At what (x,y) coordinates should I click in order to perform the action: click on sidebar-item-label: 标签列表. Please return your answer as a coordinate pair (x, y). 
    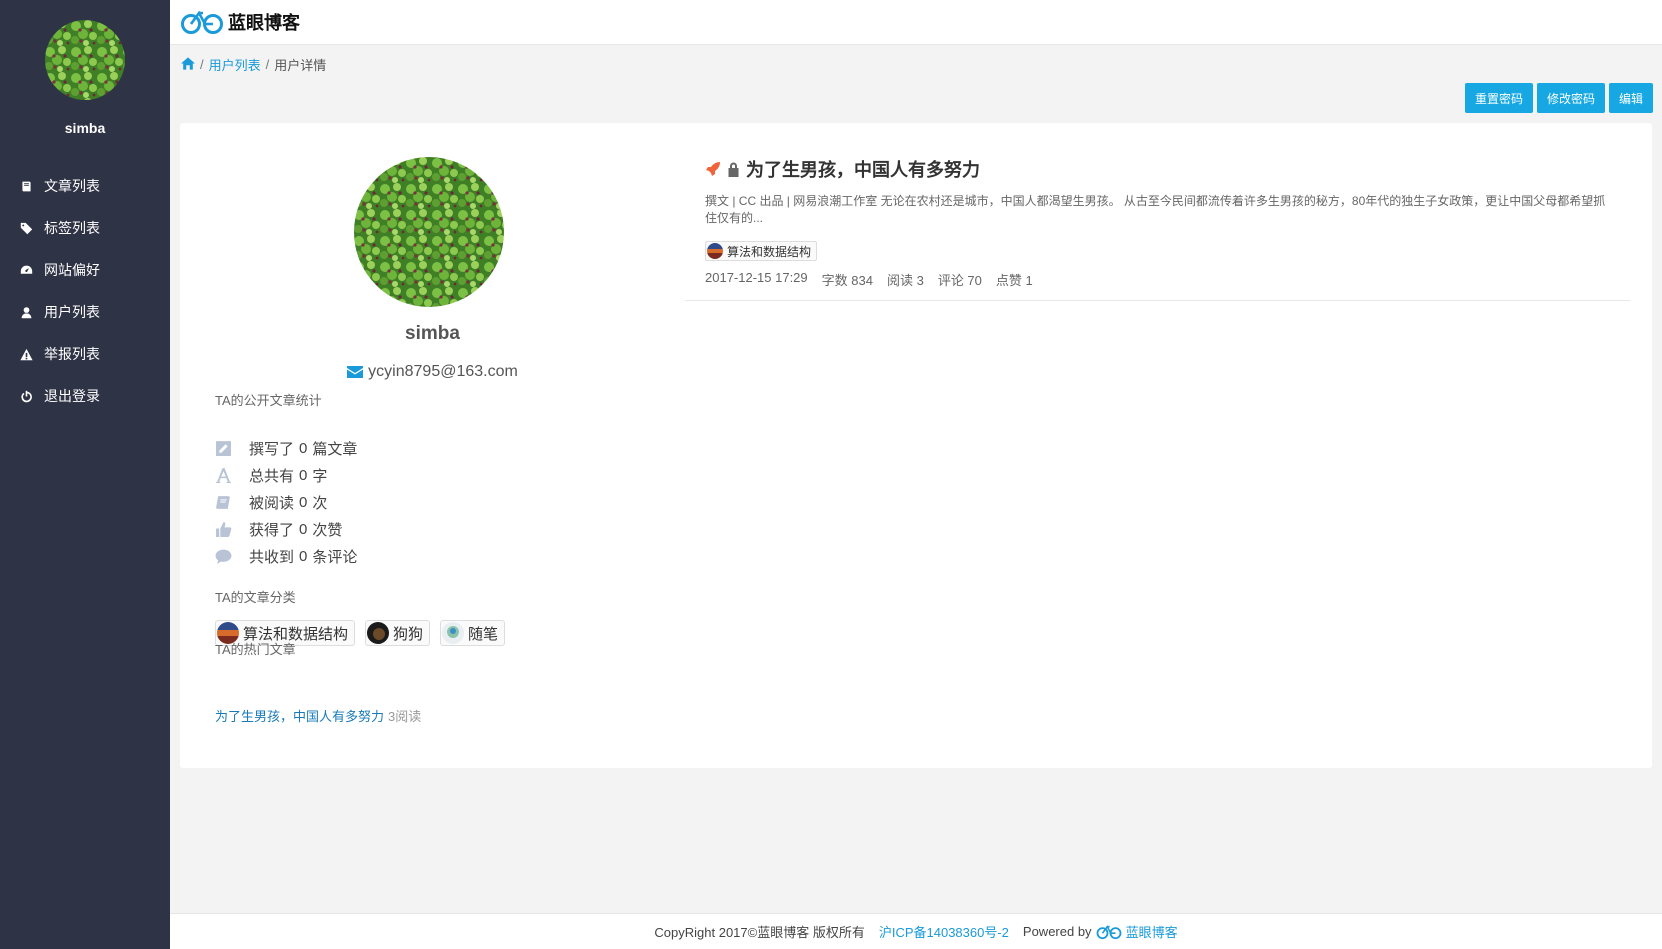
    Looking at the image, I should click on (72, 228).